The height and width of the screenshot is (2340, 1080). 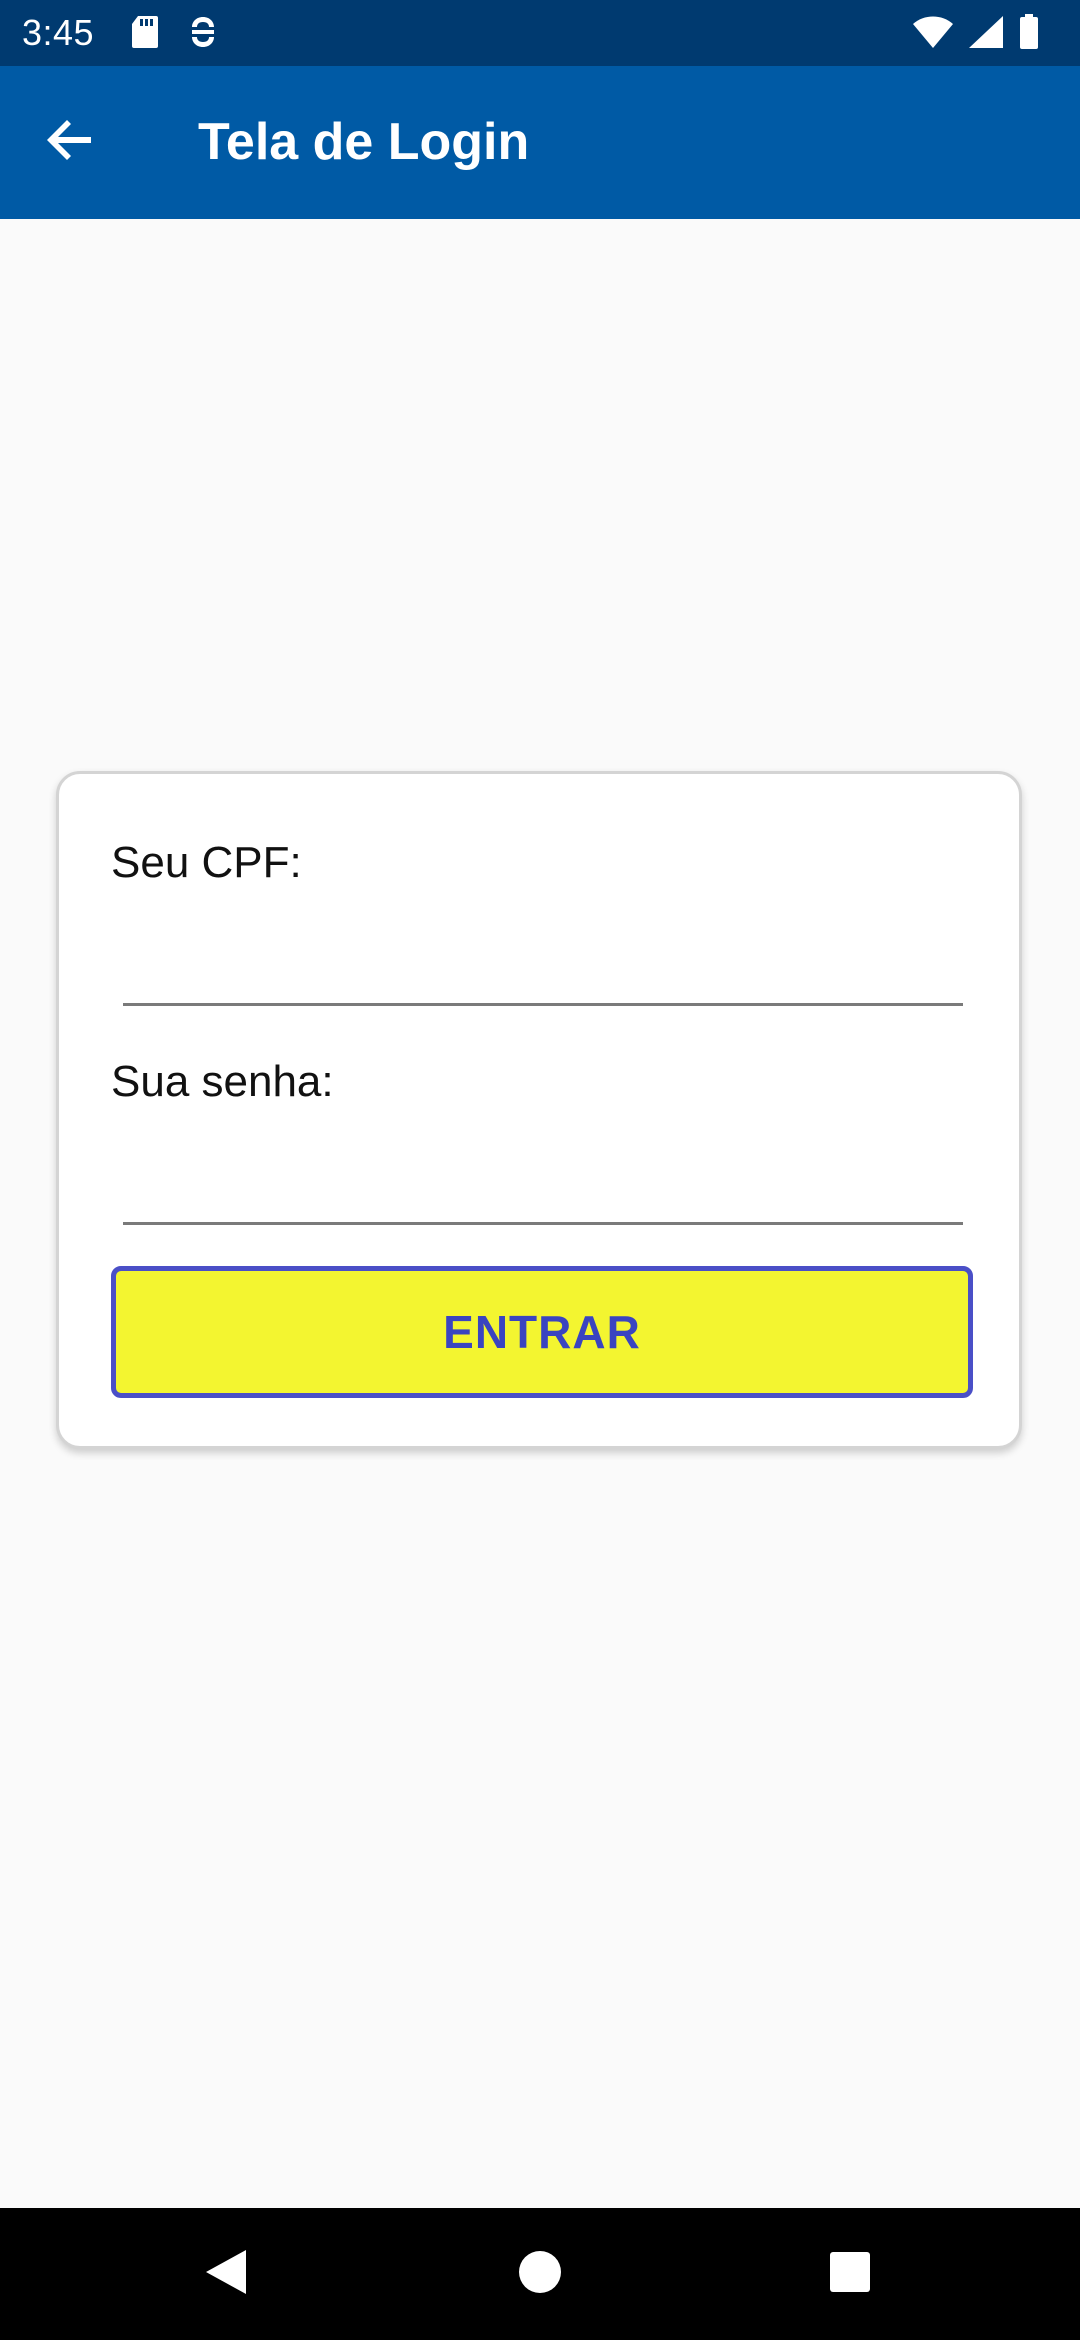 I want to click on status-left-icons, so click(x=174, y=32).